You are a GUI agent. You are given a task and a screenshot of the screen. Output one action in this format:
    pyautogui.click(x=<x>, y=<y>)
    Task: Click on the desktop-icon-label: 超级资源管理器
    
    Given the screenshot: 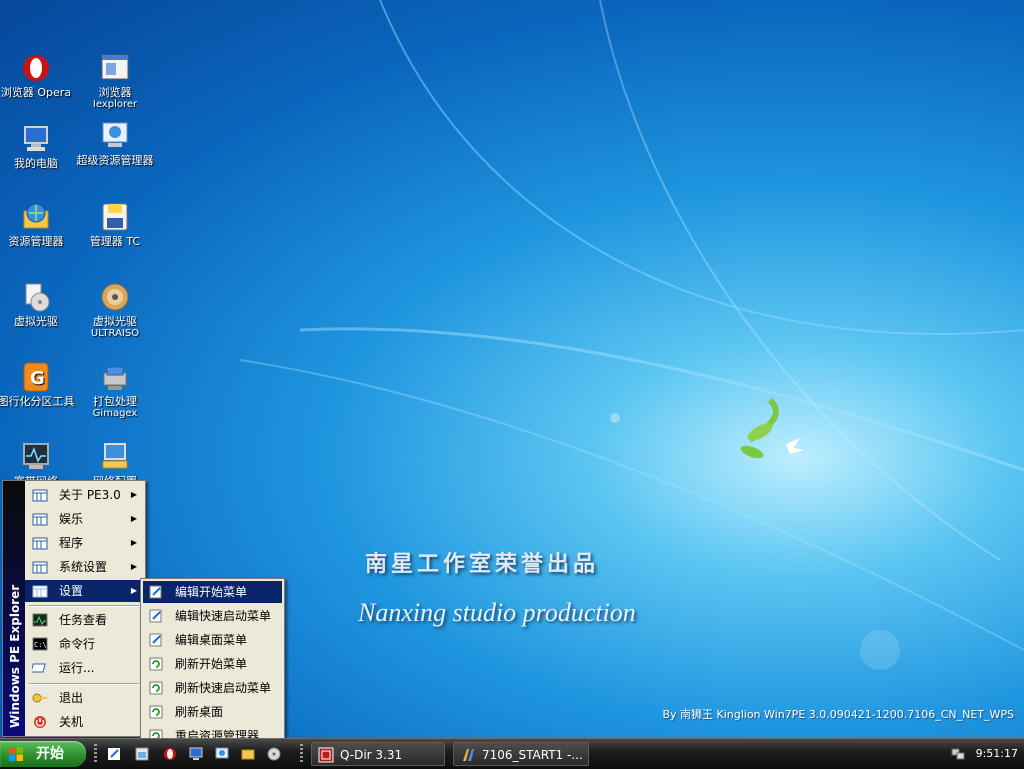 What is the action you would take?
    pyautogui.click(x=115, y=160)
    